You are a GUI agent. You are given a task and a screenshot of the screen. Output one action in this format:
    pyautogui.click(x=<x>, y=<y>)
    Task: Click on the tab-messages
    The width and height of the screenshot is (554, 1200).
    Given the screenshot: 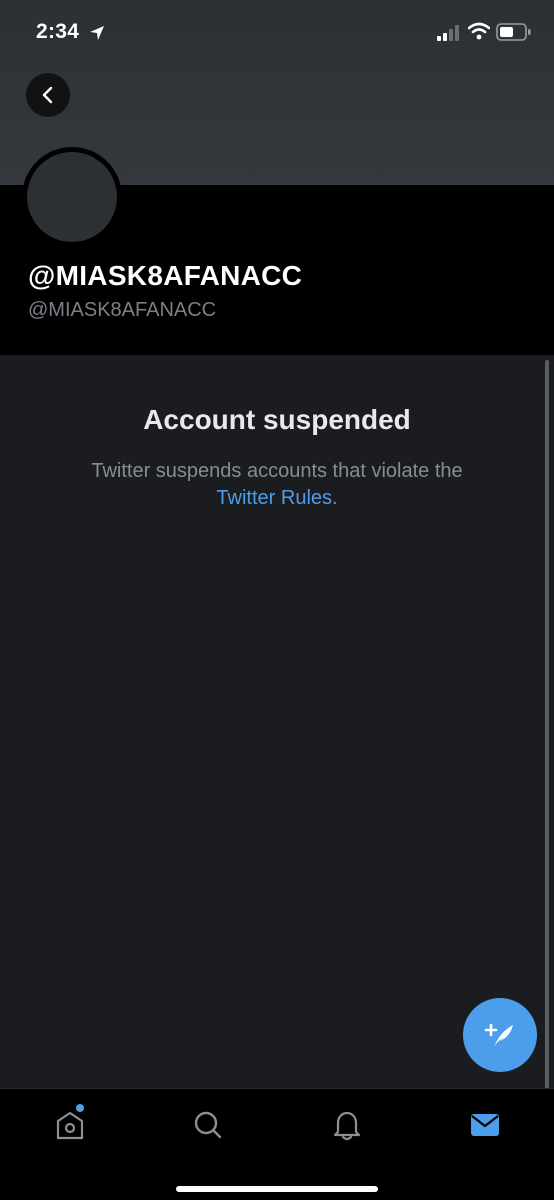 What is the action you would take?
    pyautogui.click(x=485, y=1125)
    